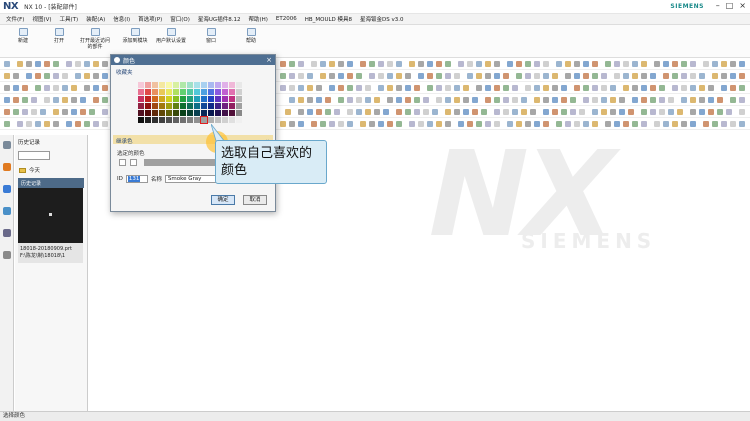 Image resolution: width=750 pixels, height=421 pixels. I want to click on history-icon, so click(6, 145).